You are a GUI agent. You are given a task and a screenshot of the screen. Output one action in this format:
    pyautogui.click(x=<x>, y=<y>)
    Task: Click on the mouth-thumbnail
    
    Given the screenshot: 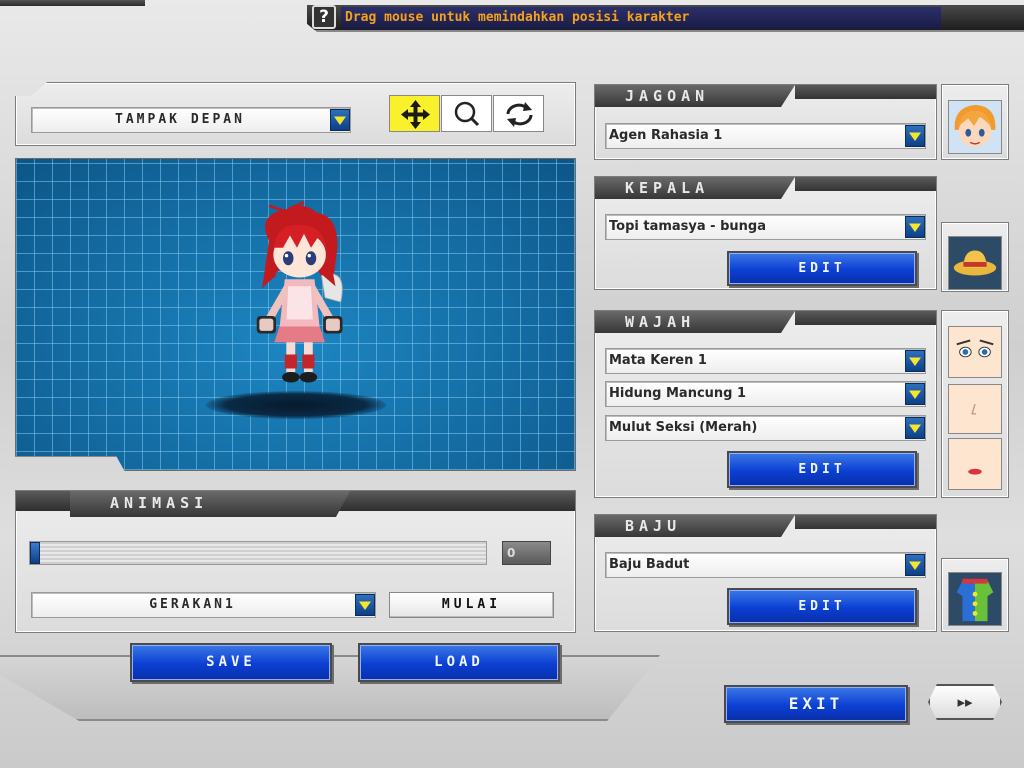 What is the action you would take?
    pyautogui.click(x=975, y=464)
    